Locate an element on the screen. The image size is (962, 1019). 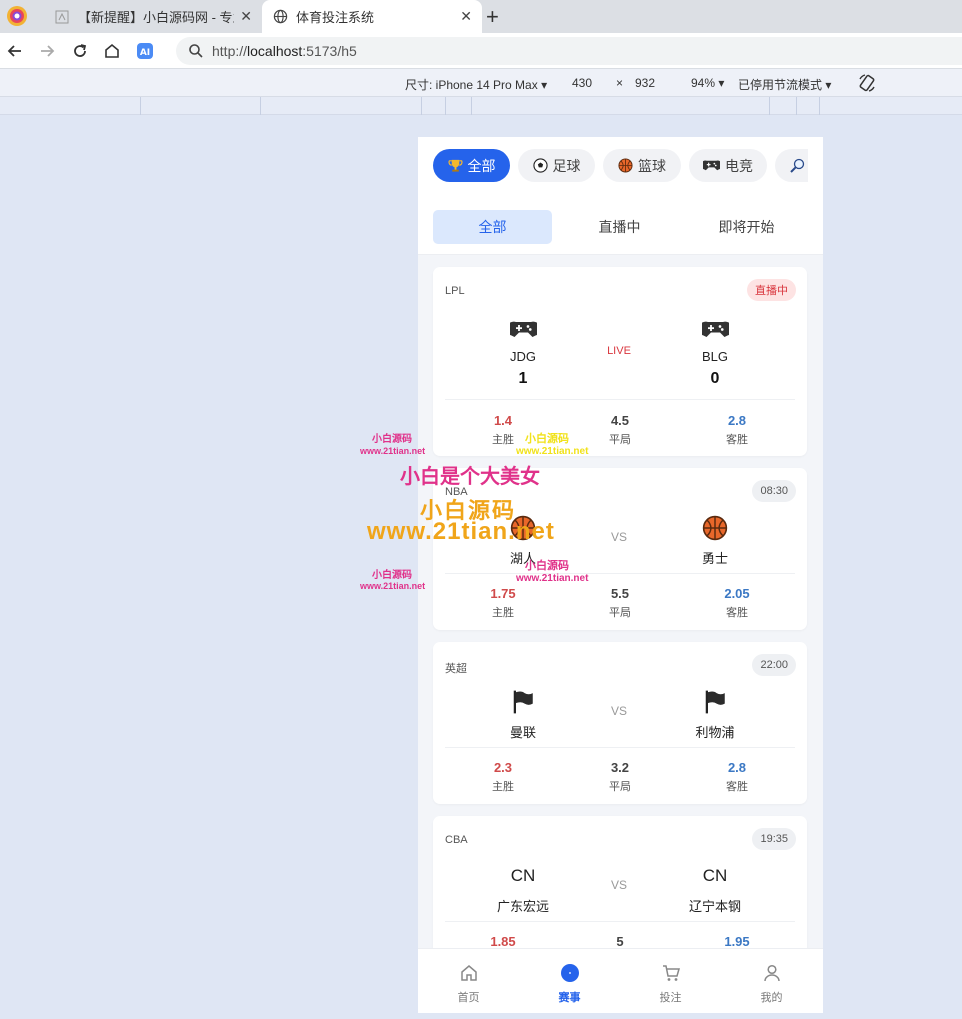
status-tab-label: 全部 is located at coordinates (492, 227).